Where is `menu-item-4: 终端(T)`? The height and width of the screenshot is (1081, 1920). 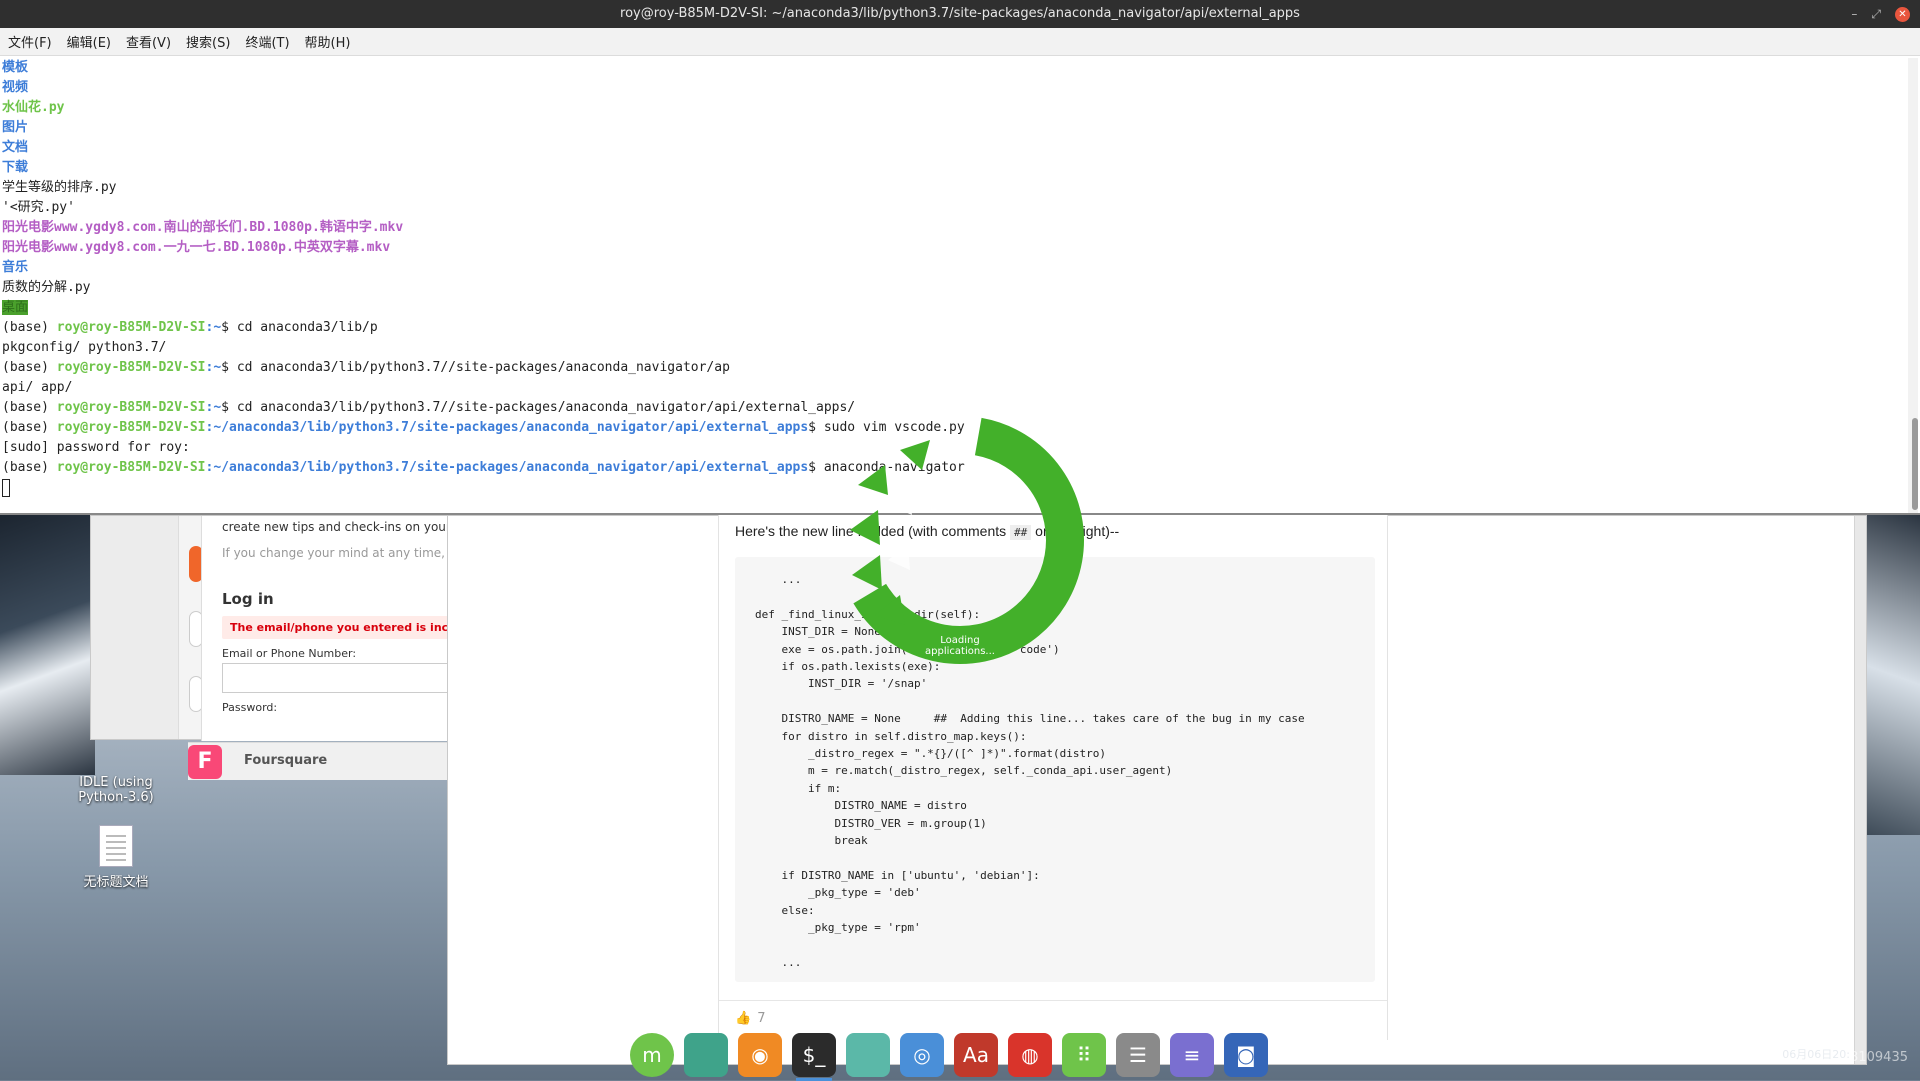 menu-item-4: 终端(T) is located at coordinates (267, 41).